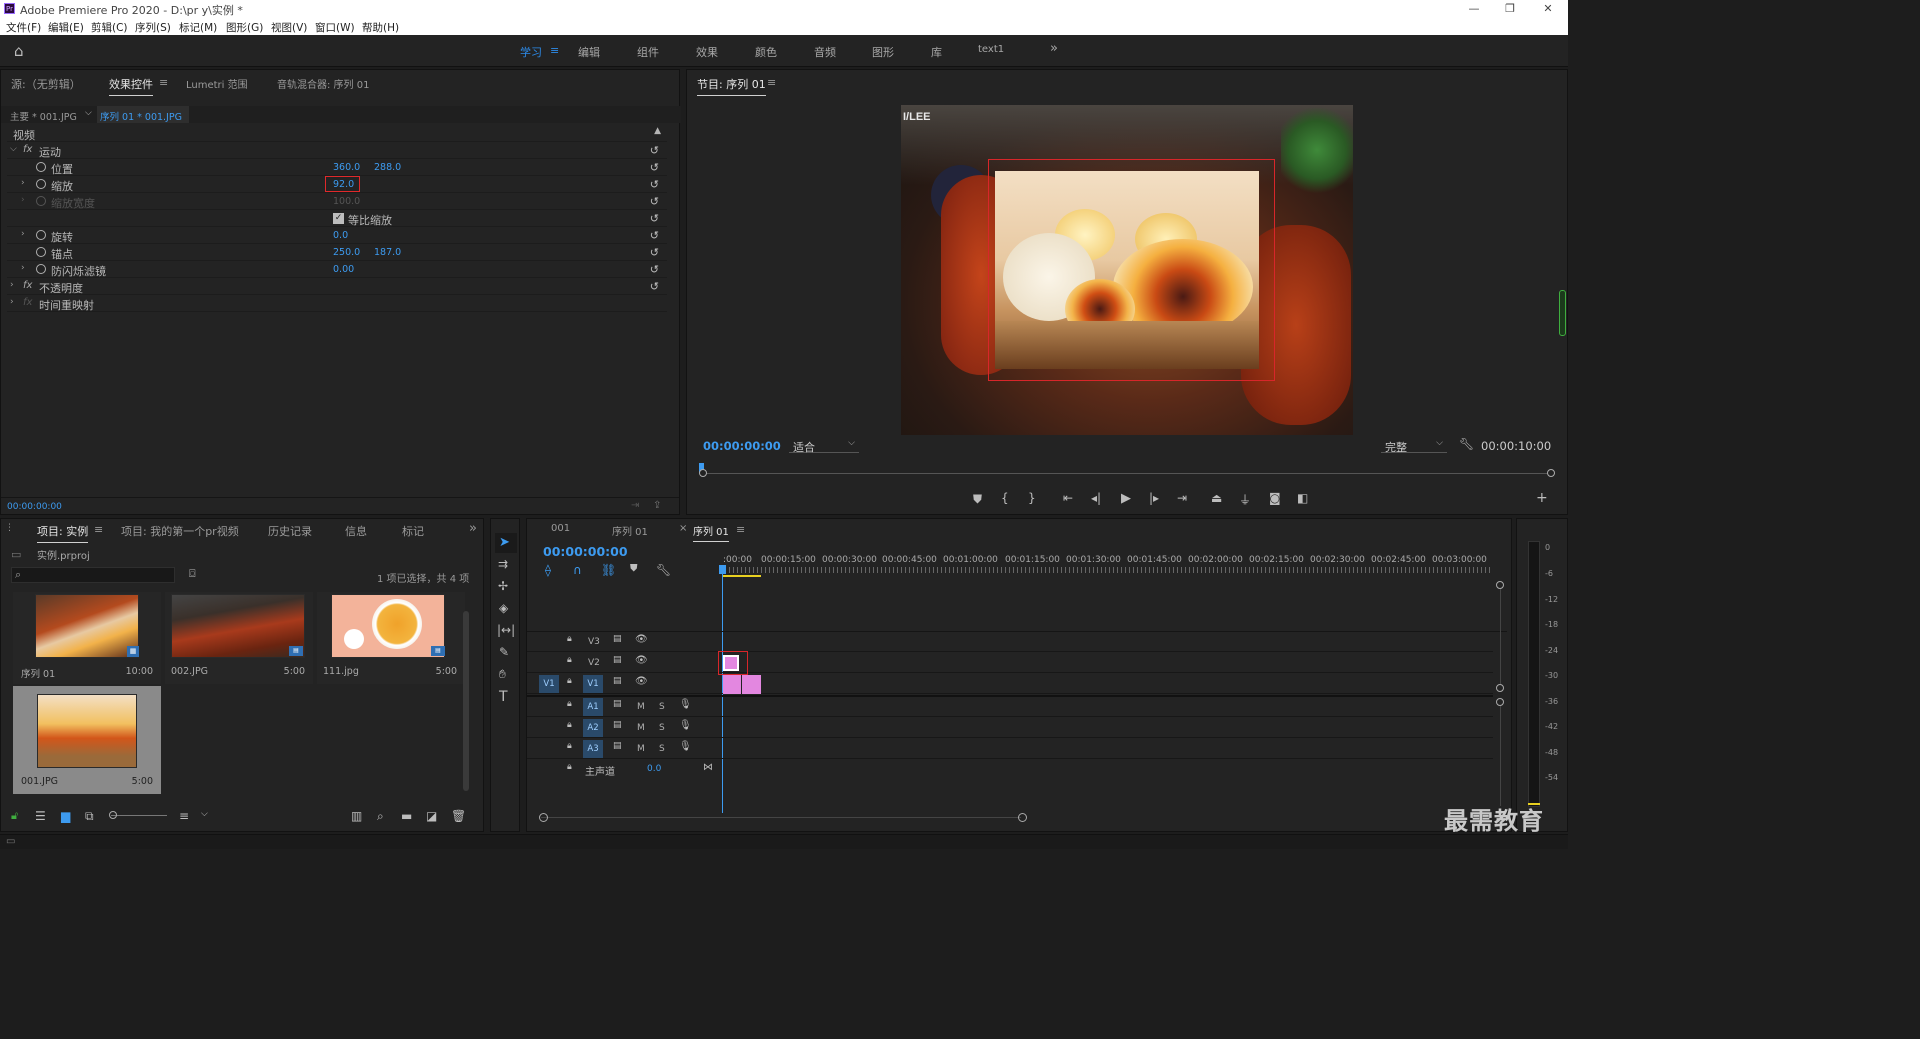 This screenshot has width=1920, height=1039. I want to click on rotation-value: 0.0, so click(340, 235).